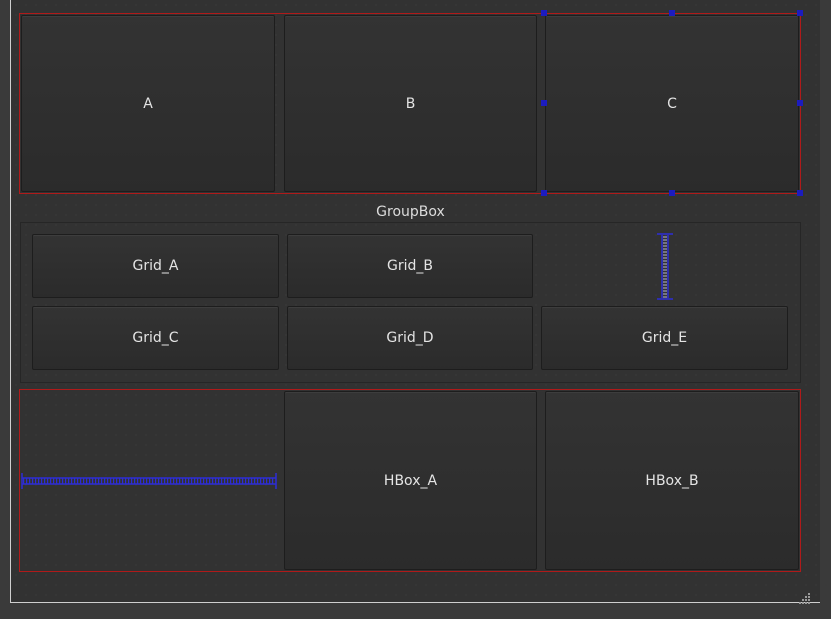 The height and width of the screenshot is (619, 831). I want to click on grid-c-label: Grid_C, so click(155, 338).